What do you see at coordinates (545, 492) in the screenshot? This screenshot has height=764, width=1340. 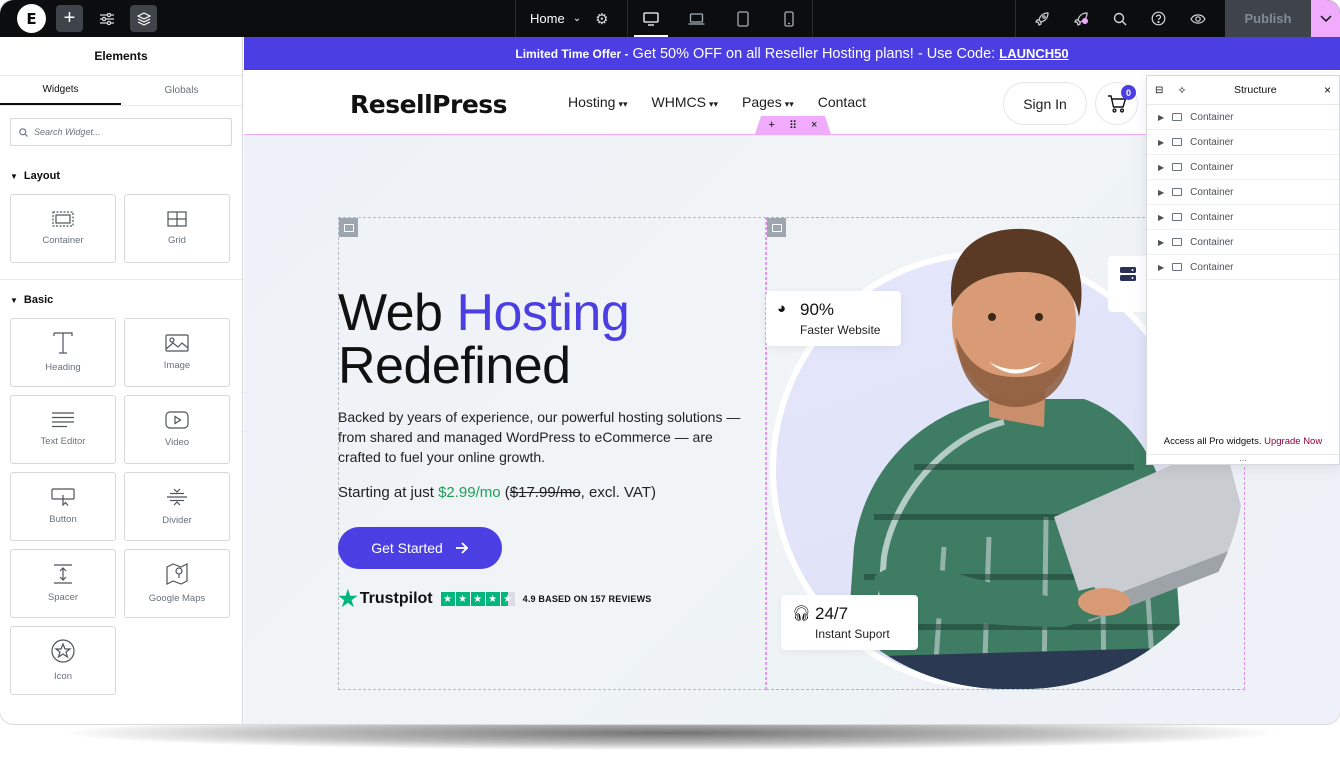 I see `old-price: $17.99/mo` at bounding box center [545, 492].